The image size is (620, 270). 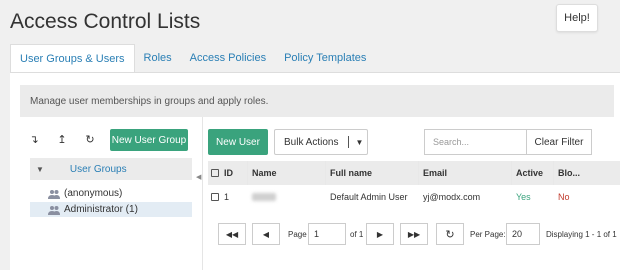 I want to click on clear-filter-button: Clear Filter, so click(x=559, y=142).